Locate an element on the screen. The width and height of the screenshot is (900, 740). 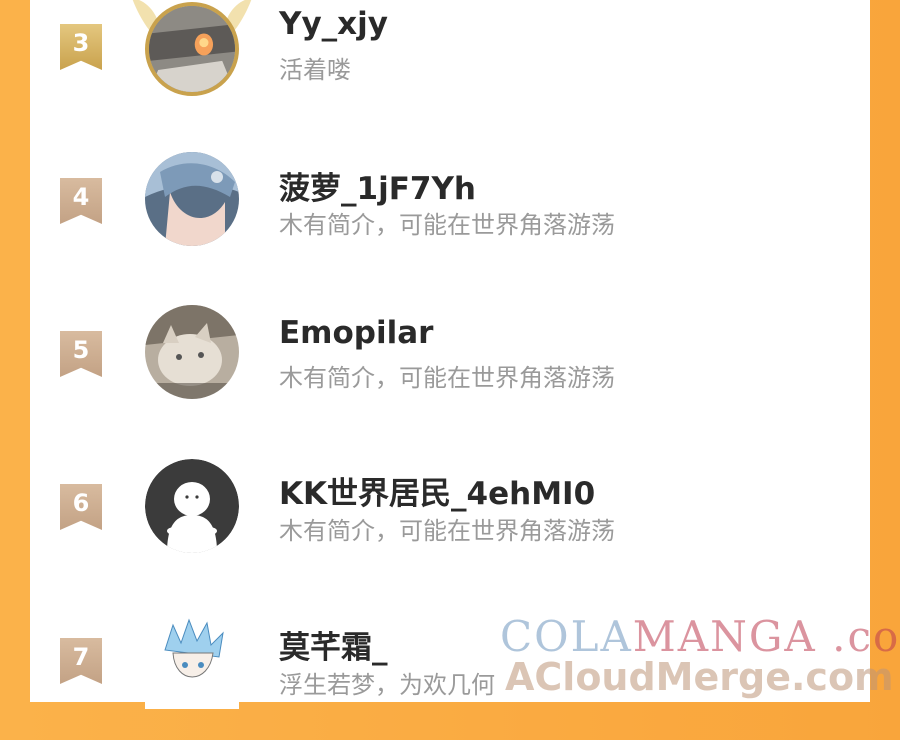
default-person-avatar-icon is located at coordinates (192, 506).